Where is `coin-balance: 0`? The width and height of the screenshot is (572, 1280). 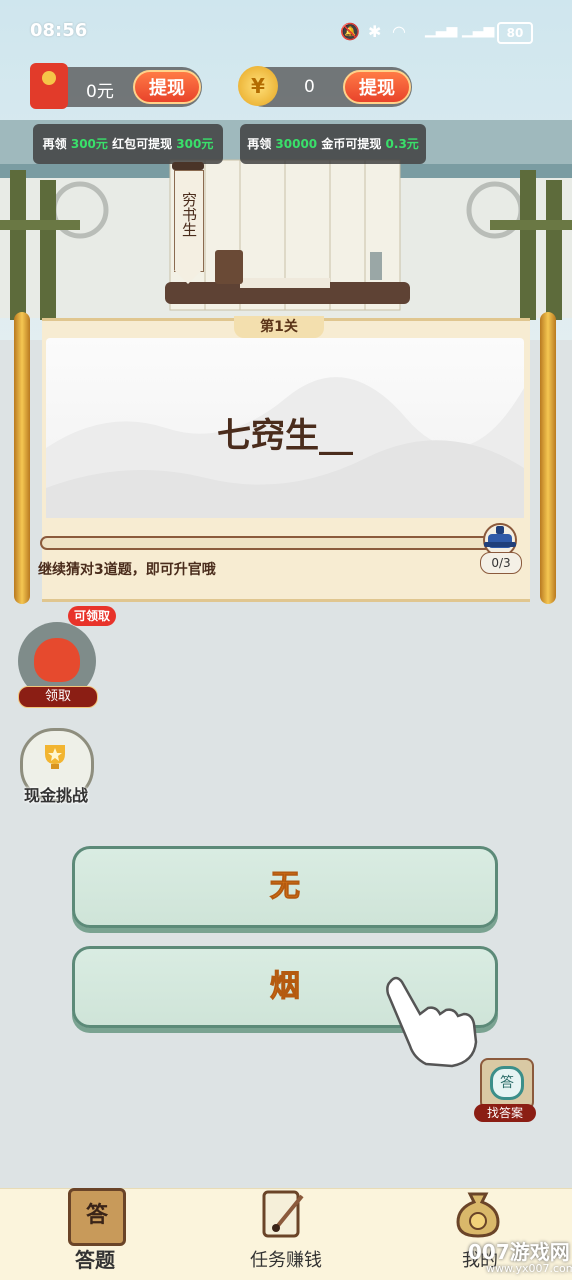 coin-balance: 0 is located at coordinates (309, 87).